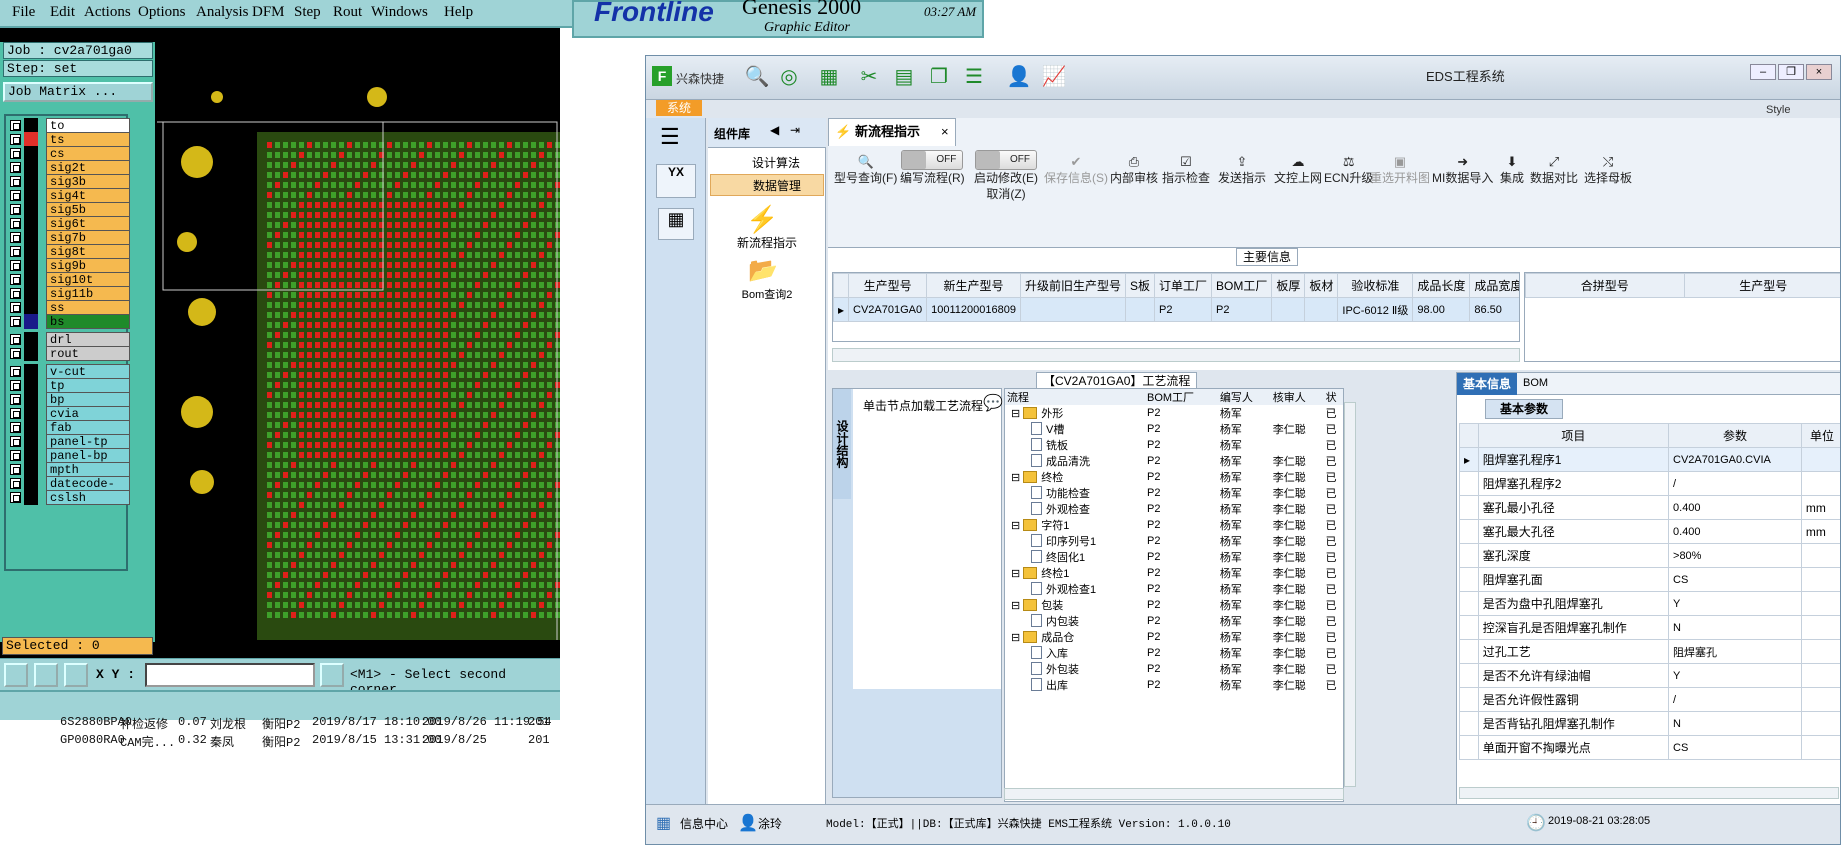 This screenshot has width=1841, height=863. I want to click on menu-dfm: DFM, so click(268, 12).